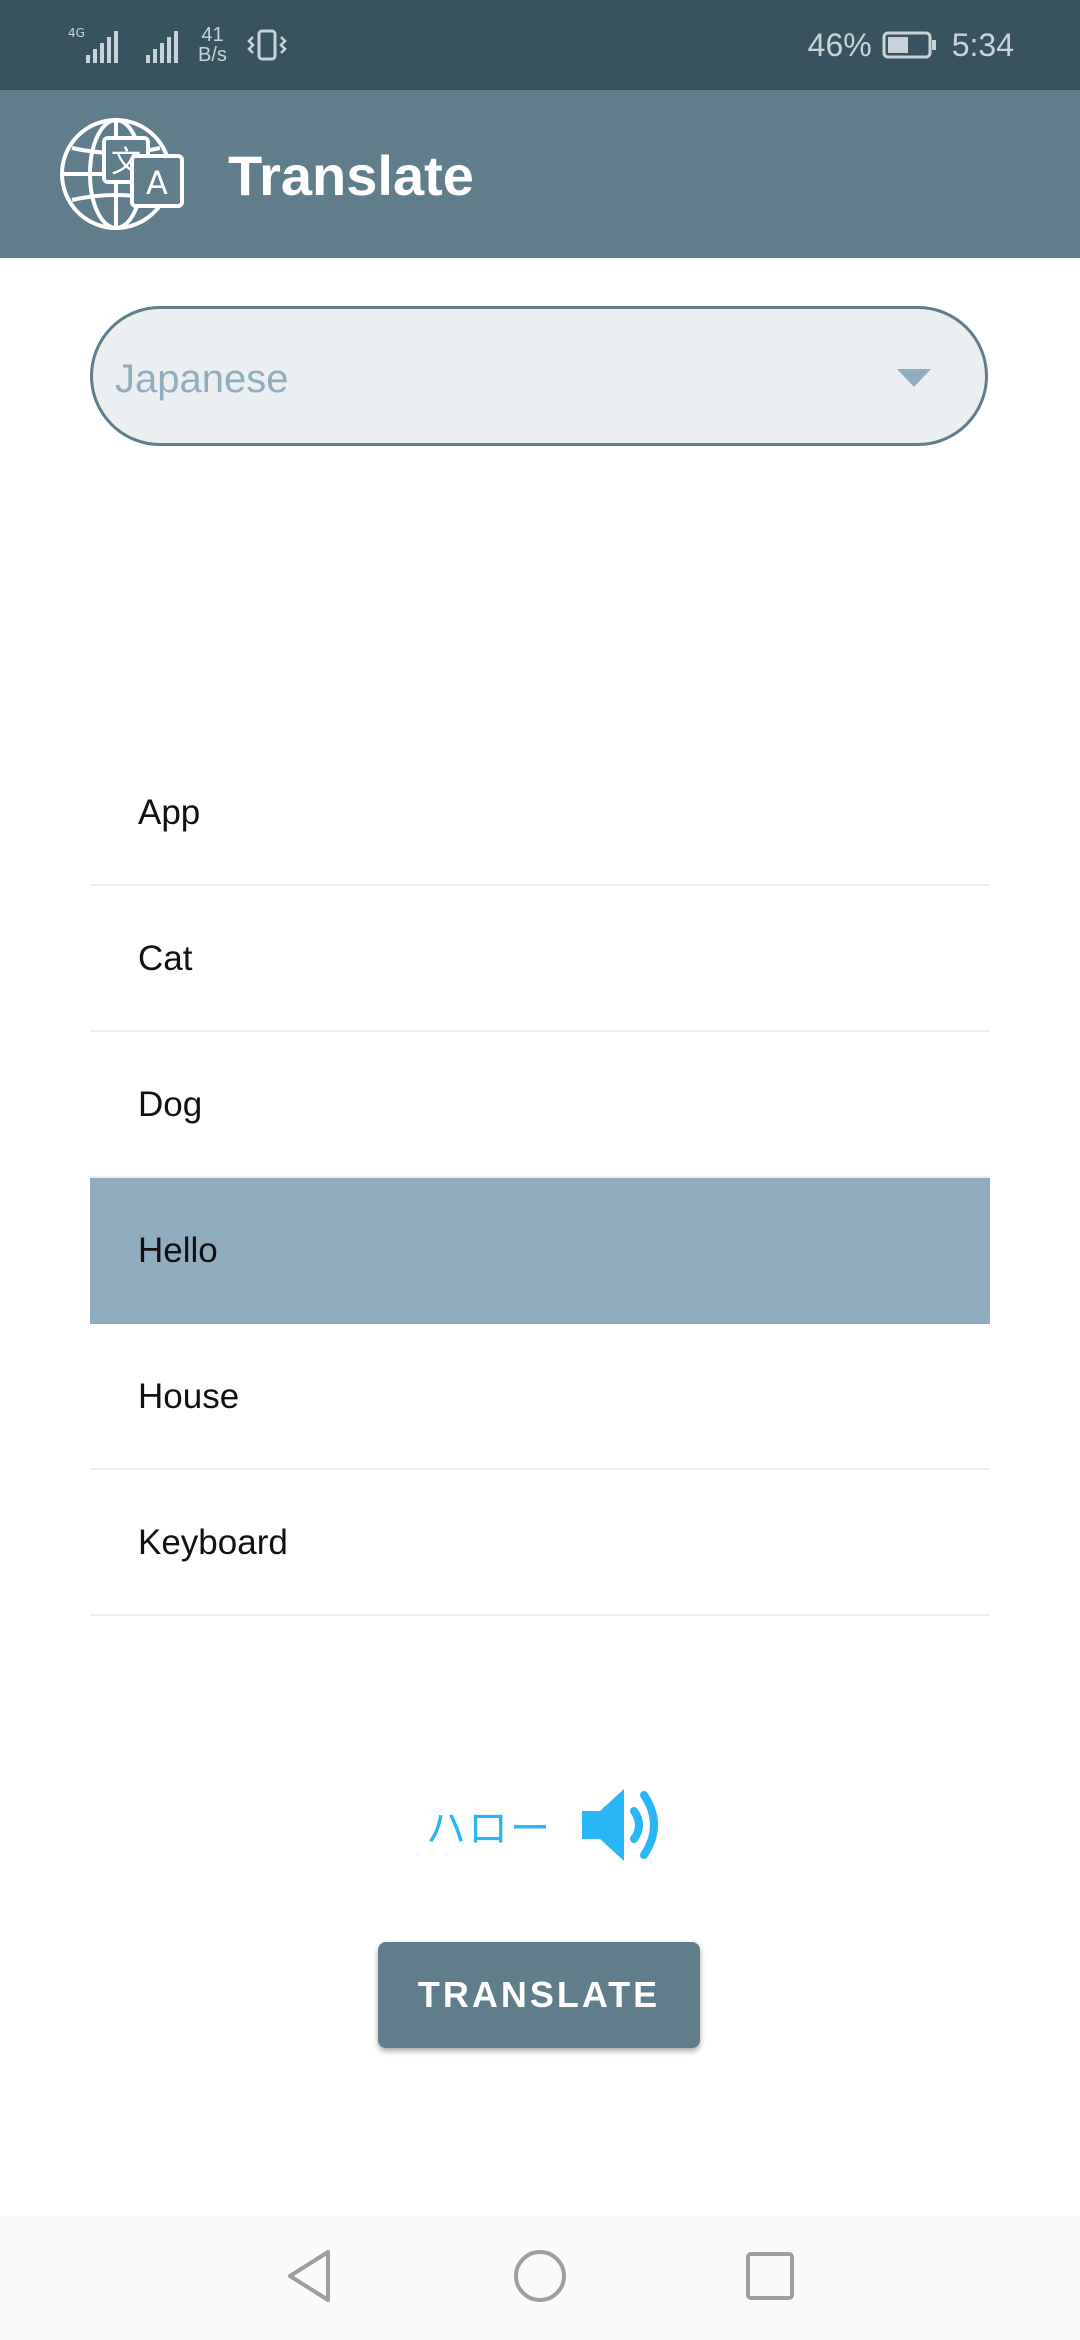 This screenshot has height=2340, width=1080. Describe the element at coordinates (162, 47) in the screenshot. I see `signal-icon` at that location.